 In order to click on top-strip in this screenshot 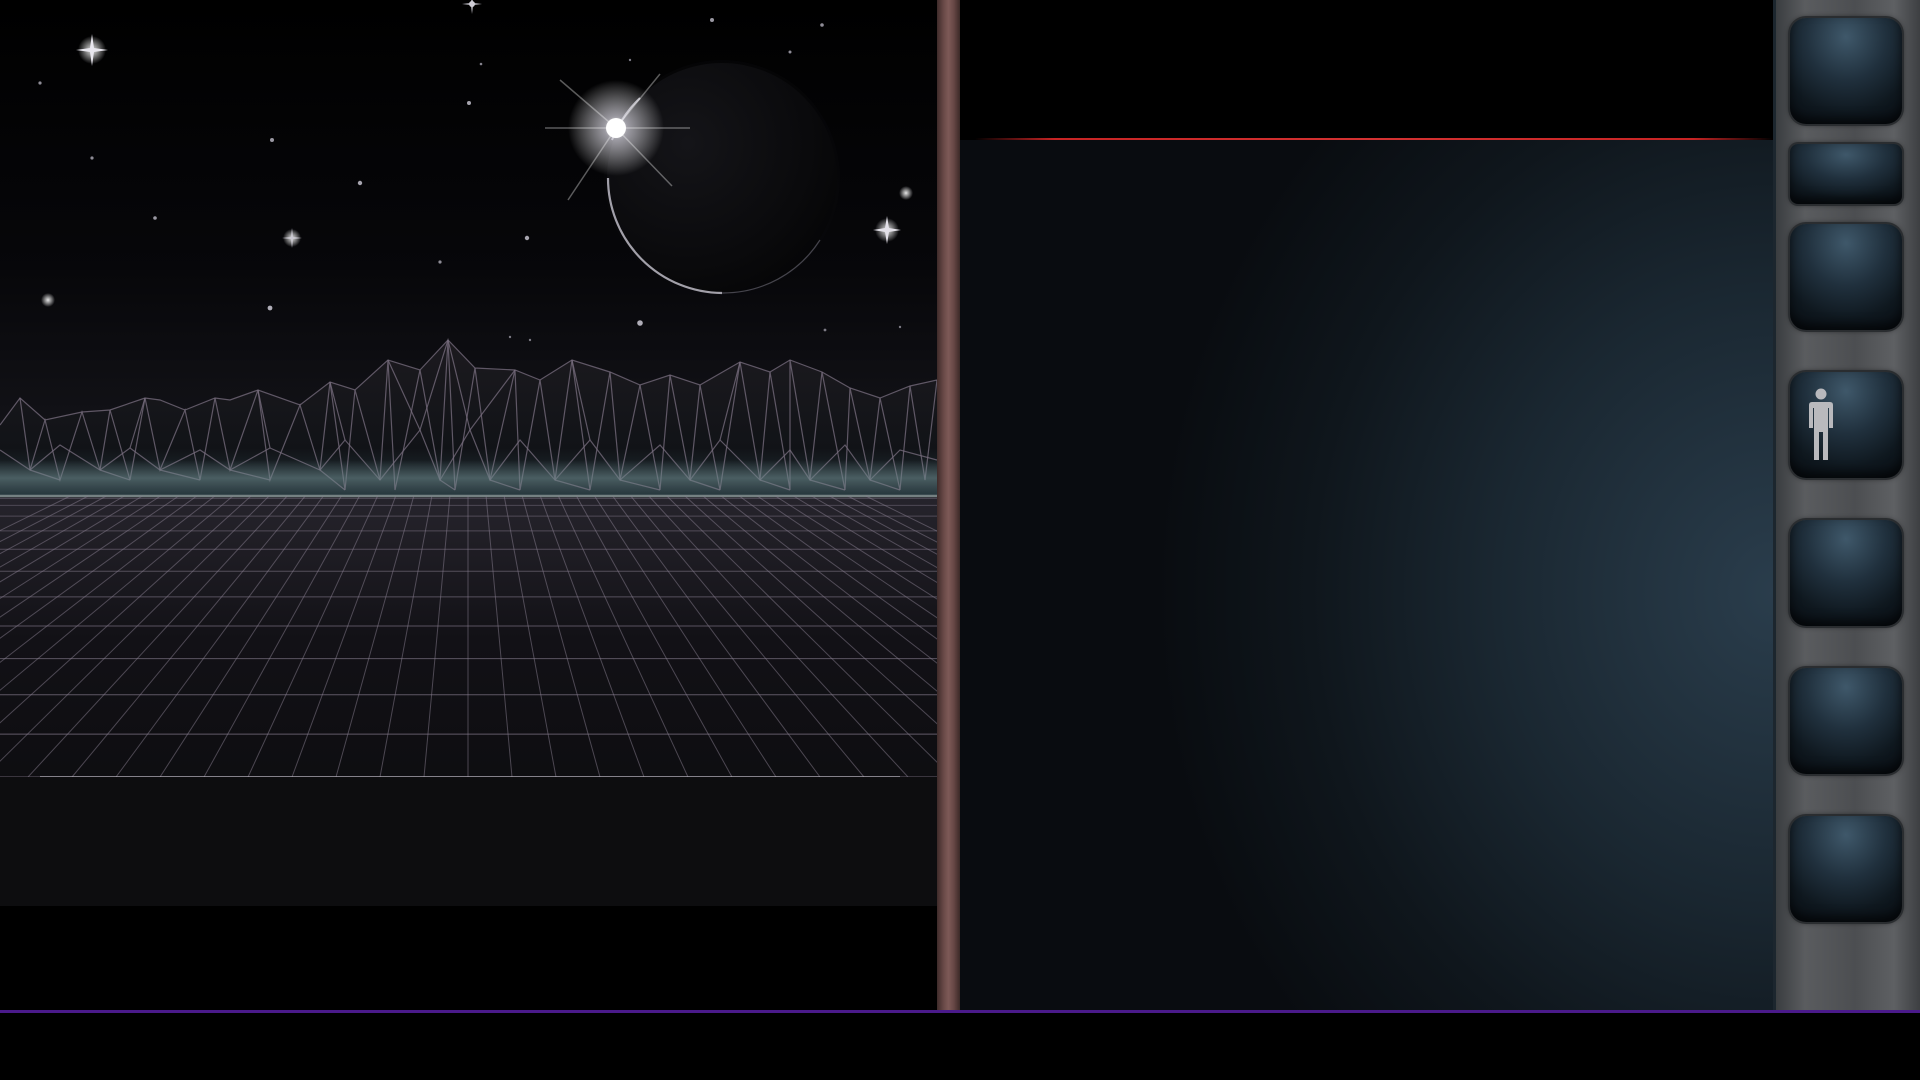, I will do `click(1367, 69)`.